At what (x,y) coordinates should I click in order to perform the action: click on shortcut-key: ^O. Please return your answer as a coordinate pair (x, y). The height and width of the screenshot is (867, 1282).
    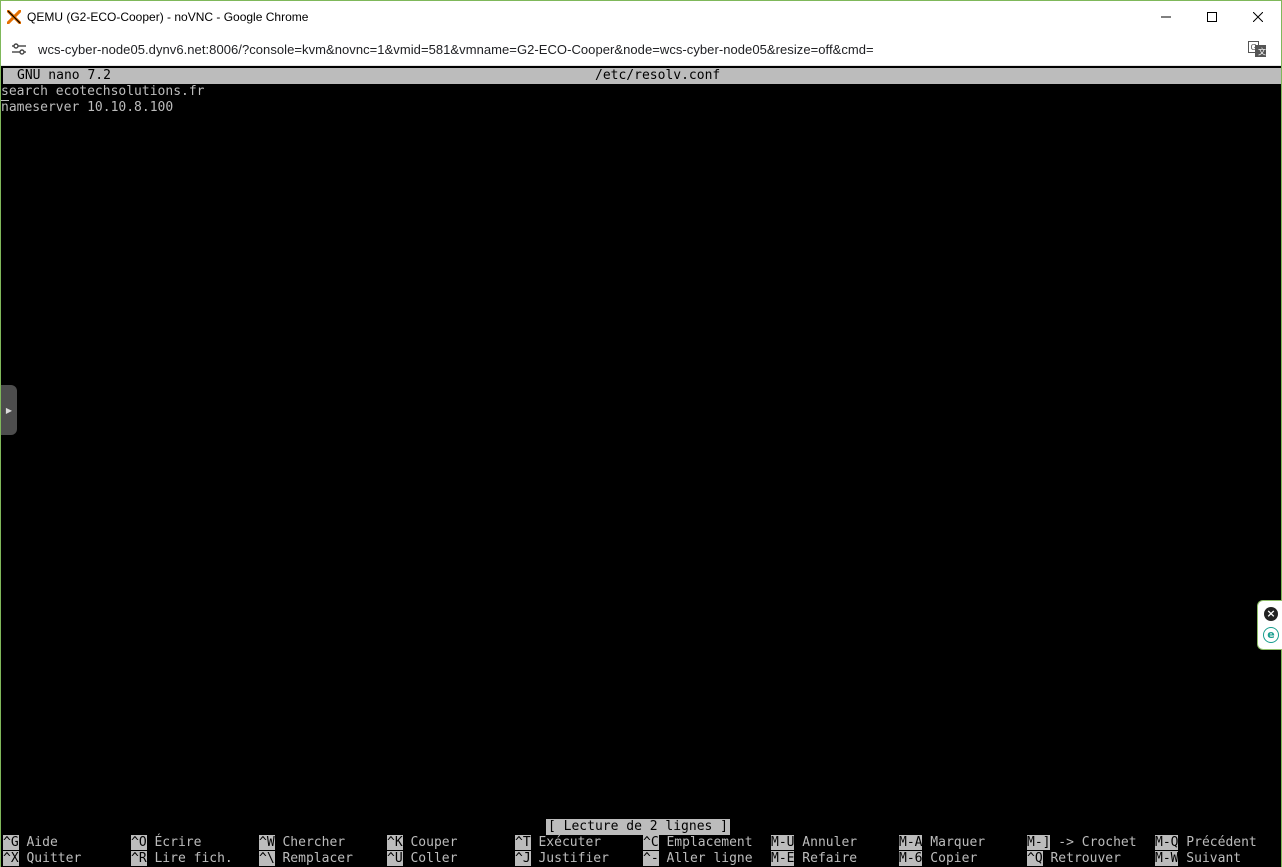
    Looking at the image, I should click on (139, 842).